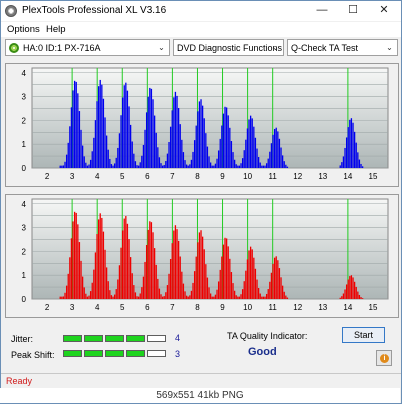 This screenshot has width=402, height=404. What do you see at coordinates (373, 307) in the screenshot?
I see `x-tick-label: 15` at bounding box center [373, 307].